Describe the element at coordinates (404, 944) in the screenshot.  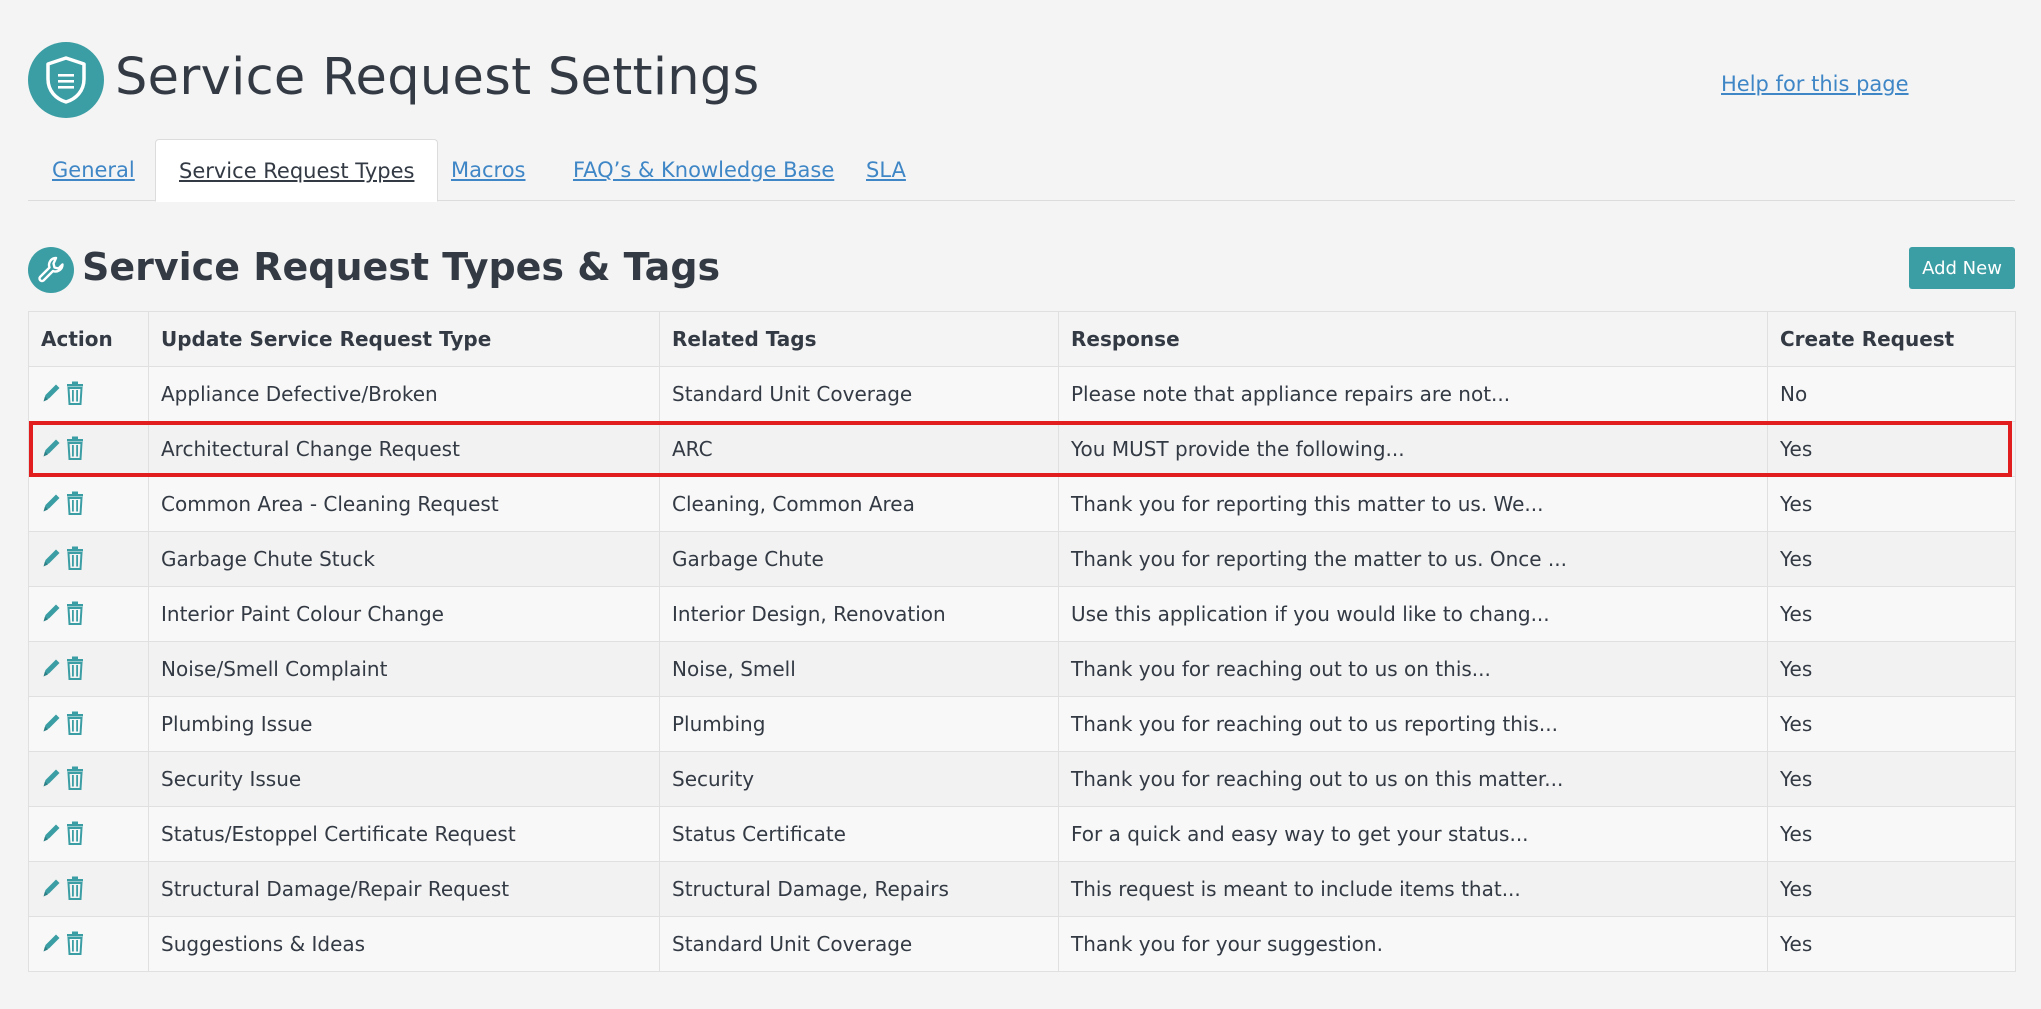
I see `cell-request-type: Suggestions & Ideas` at that location.